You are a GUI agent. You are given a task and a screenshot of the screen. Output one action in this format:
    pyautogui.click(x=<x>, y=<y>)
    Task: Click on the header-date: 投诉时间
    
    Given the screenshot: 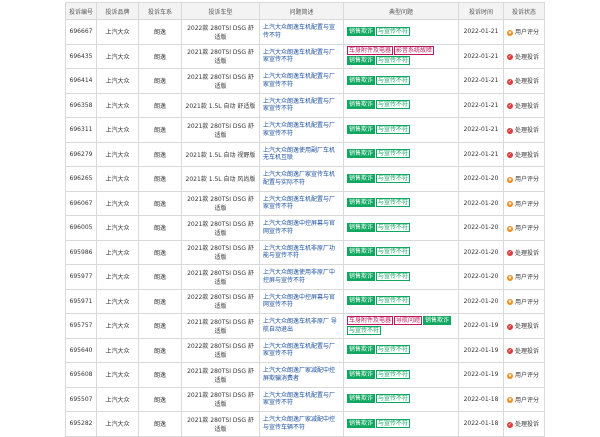 What is the action you would take?
    pyautogui.click(x=481, y=11)
    